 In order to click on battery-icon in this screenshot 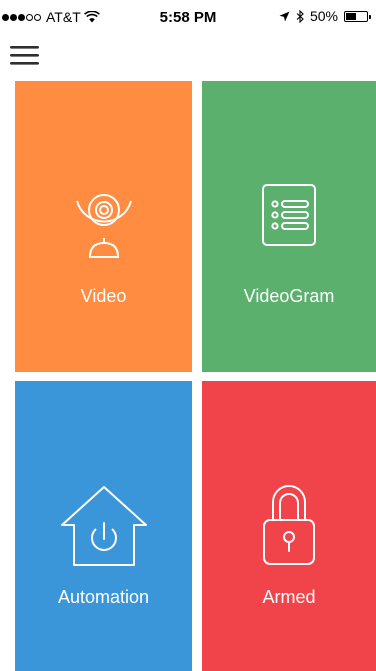, I will do `click(357, 16)`.